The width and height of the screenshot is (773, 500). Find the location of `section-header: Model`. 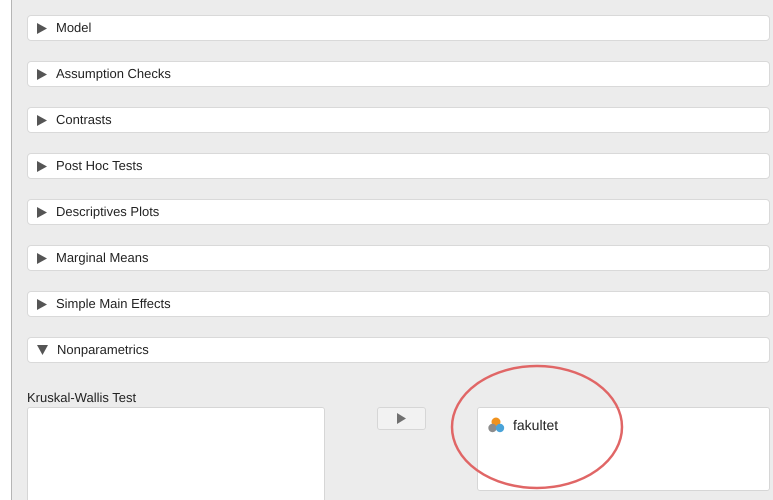

section-header: Model is located at coordinates (398, 28).